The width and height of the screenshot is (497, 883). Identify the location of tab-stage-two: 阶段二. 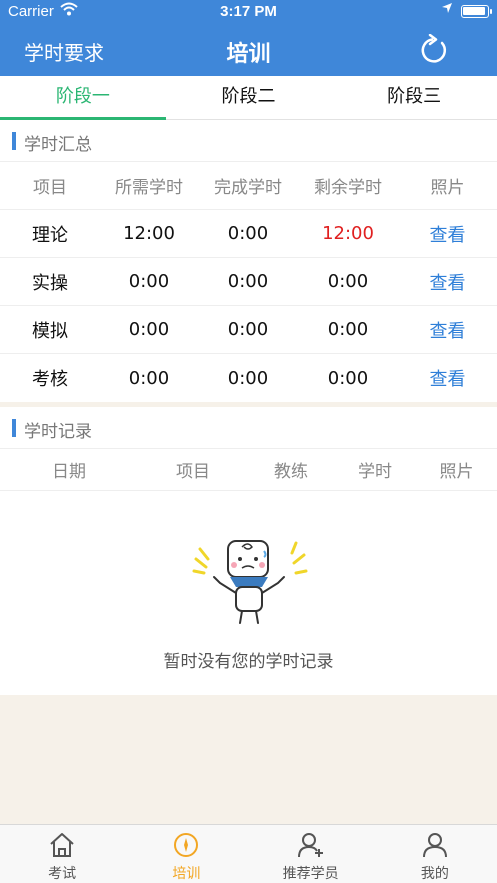
(249, 97).